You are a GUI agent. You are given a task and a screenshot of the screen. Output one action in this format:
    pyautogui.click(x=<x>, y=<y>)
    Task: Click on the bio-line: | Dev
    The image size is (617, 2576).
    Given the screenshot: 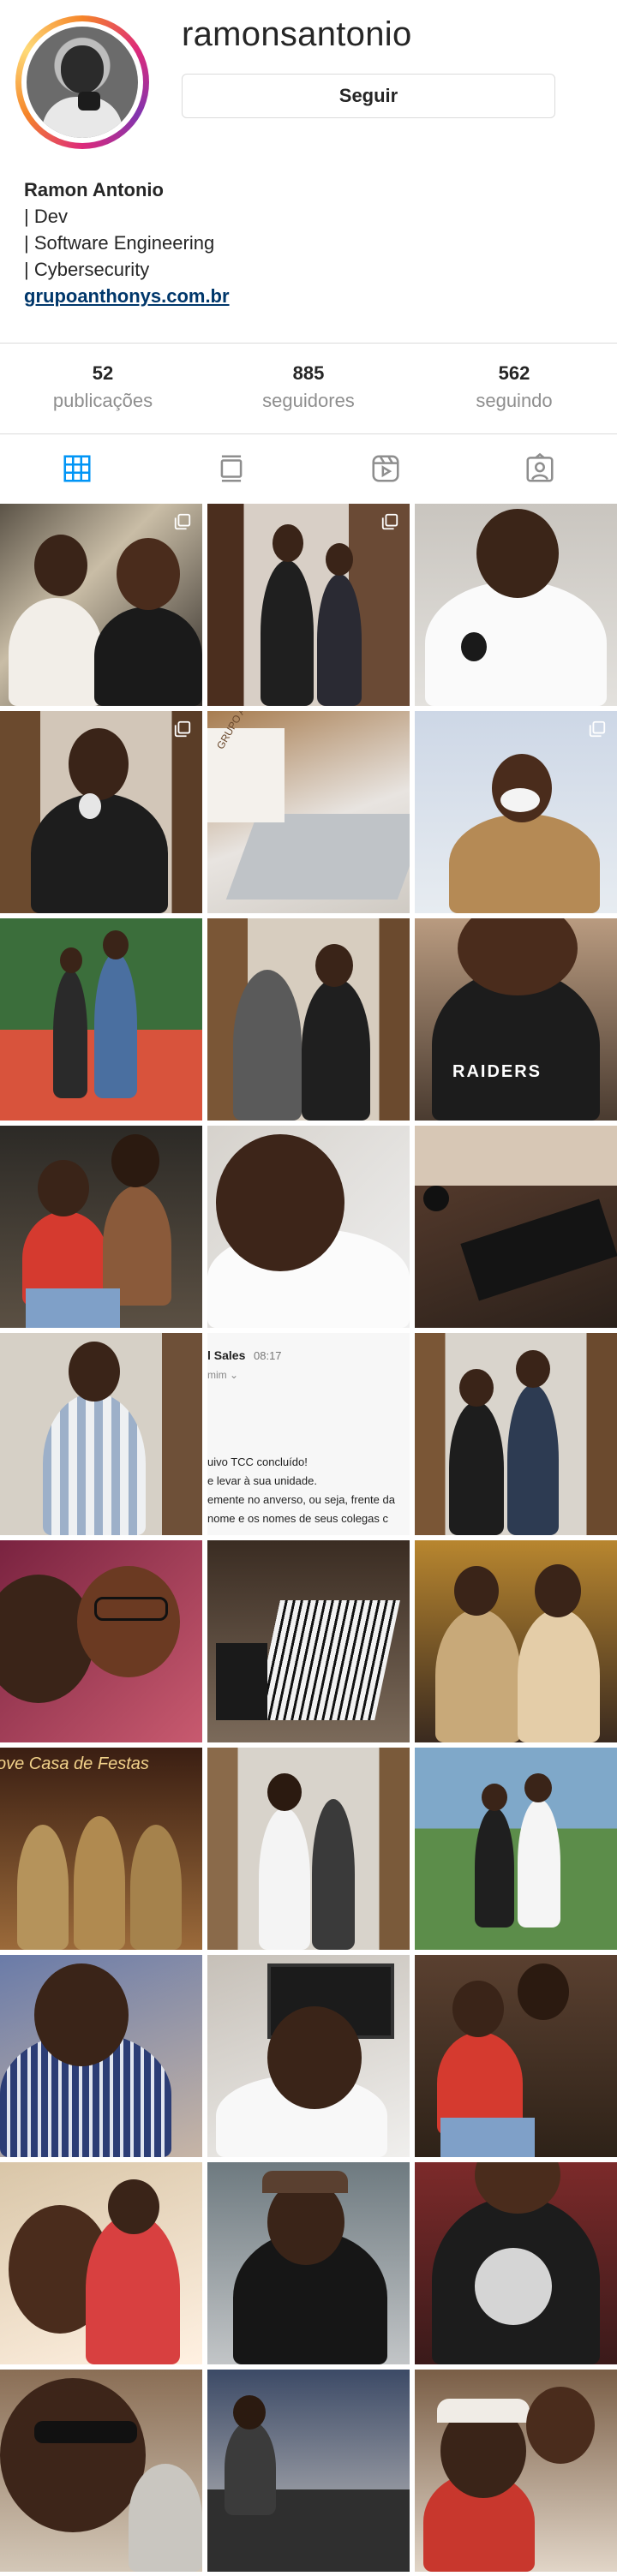 What is the action you would take?
    pyautogui.click(x=46, y=217)
    